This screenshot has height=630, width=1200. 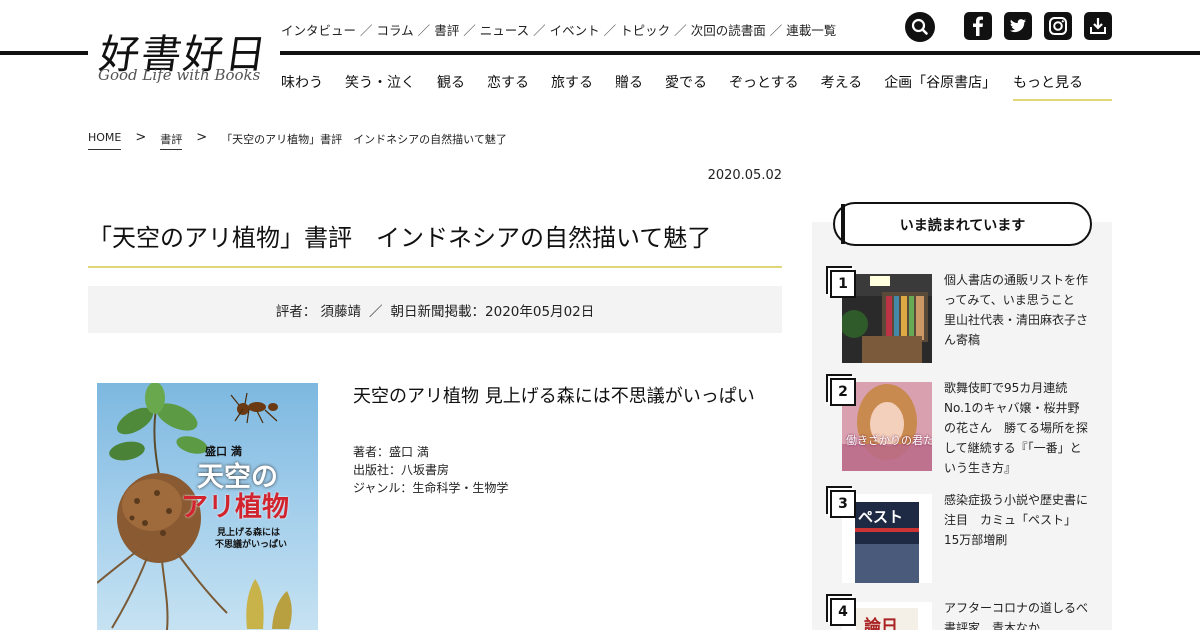 I want to click on cover-subtitle-line2: 不思議がいっぱい, so click(x=251, y=545).